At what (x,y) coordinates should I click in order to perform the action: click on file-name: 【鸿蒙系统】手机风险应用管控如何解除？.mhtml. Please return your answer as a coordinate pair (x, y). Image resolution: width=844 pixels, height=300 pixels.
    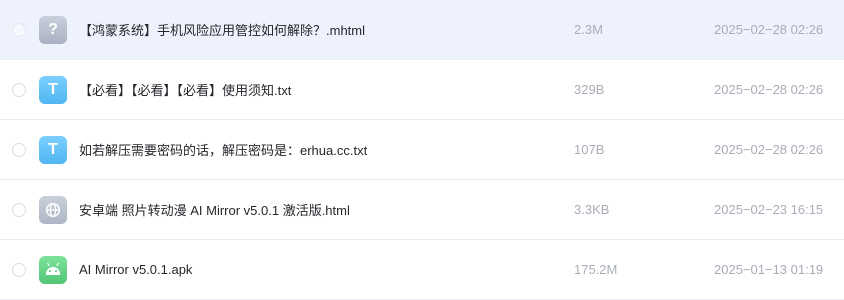
    Looking at the image, I should click on (222, 29).